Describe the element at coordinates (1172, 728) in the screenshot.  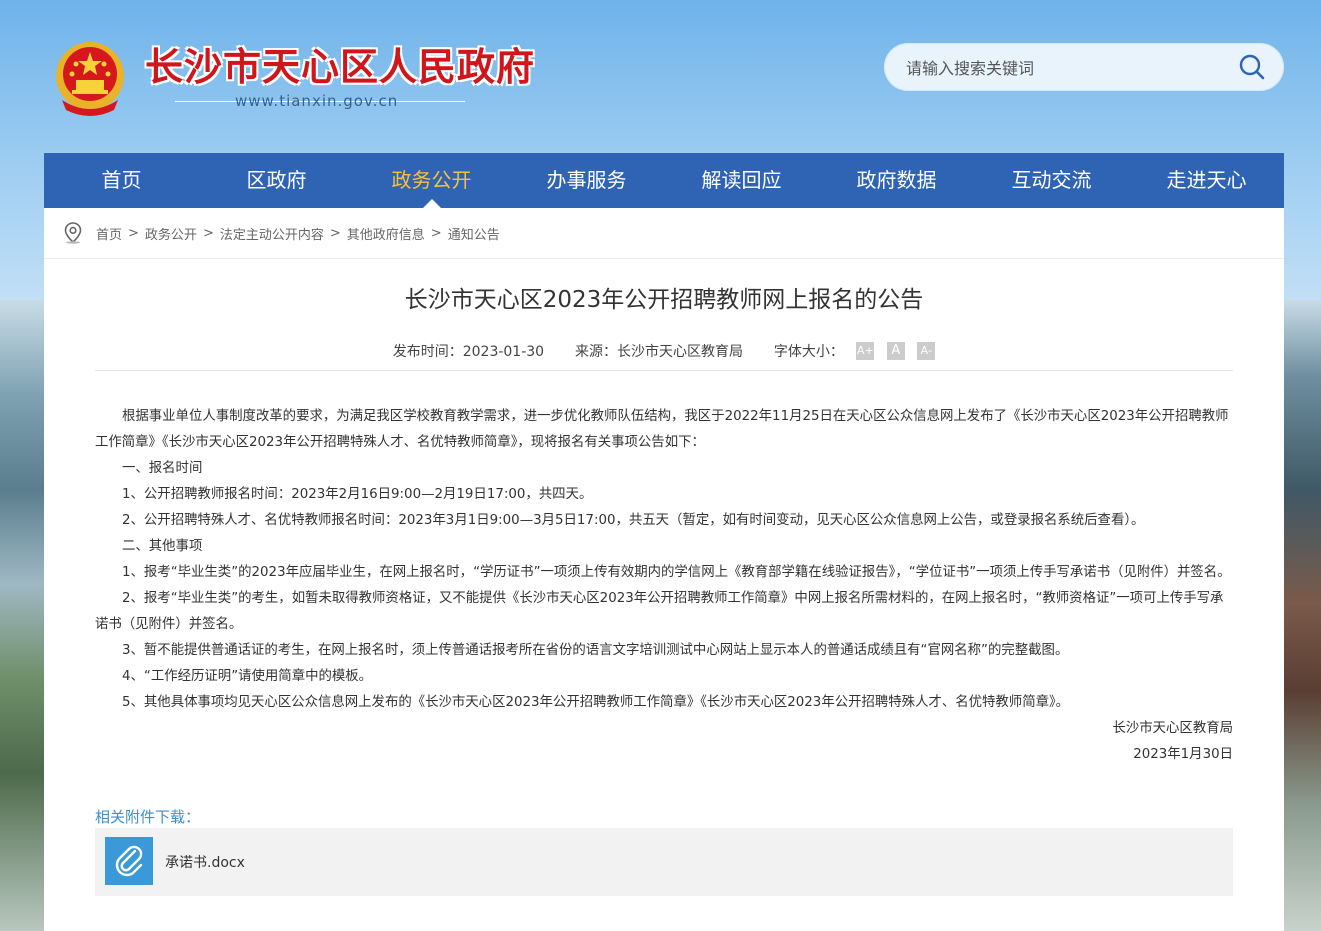
I see `article-signature: 长沙市天心区教育局` at that location.